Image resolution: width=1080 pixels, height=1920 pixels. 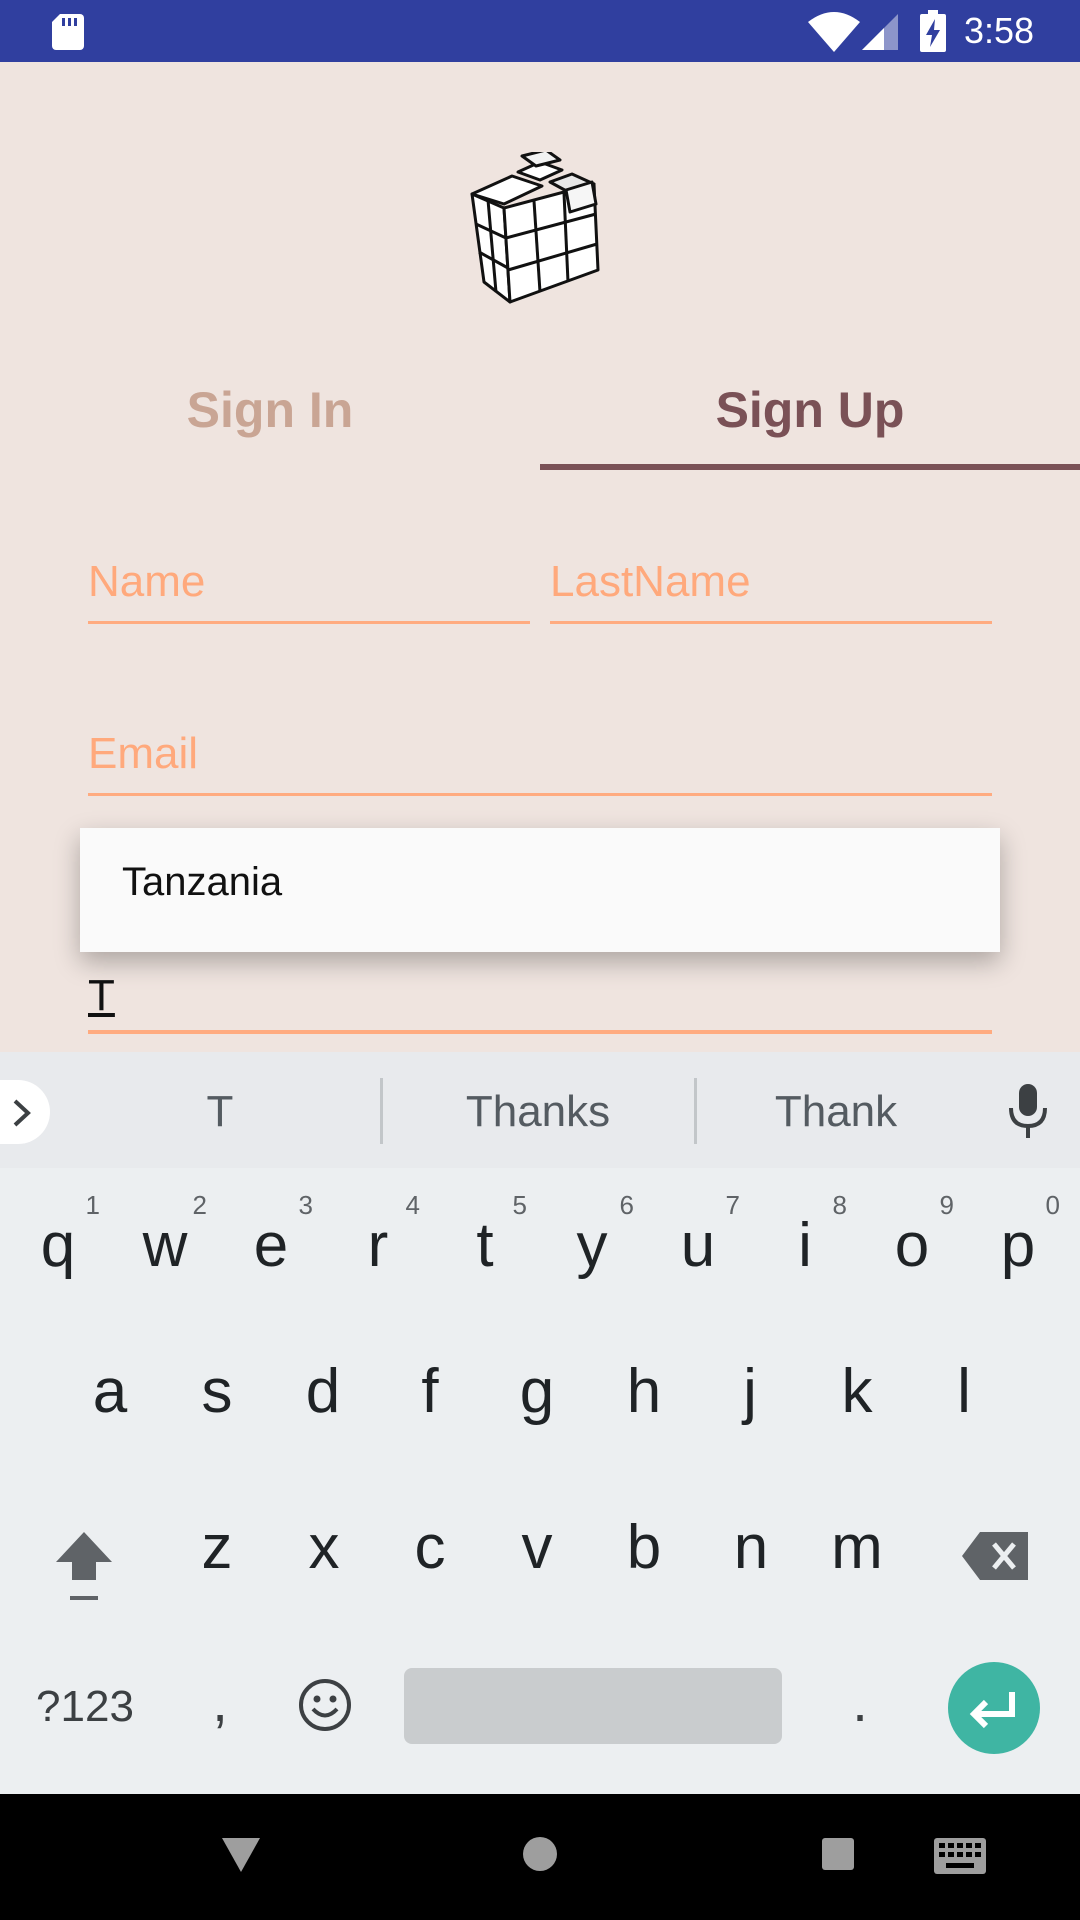 What do you see at coordinates (960, 1856) in the screenshot?
I see `keyboard-switch-icon` at bounding box center [960, 1856].